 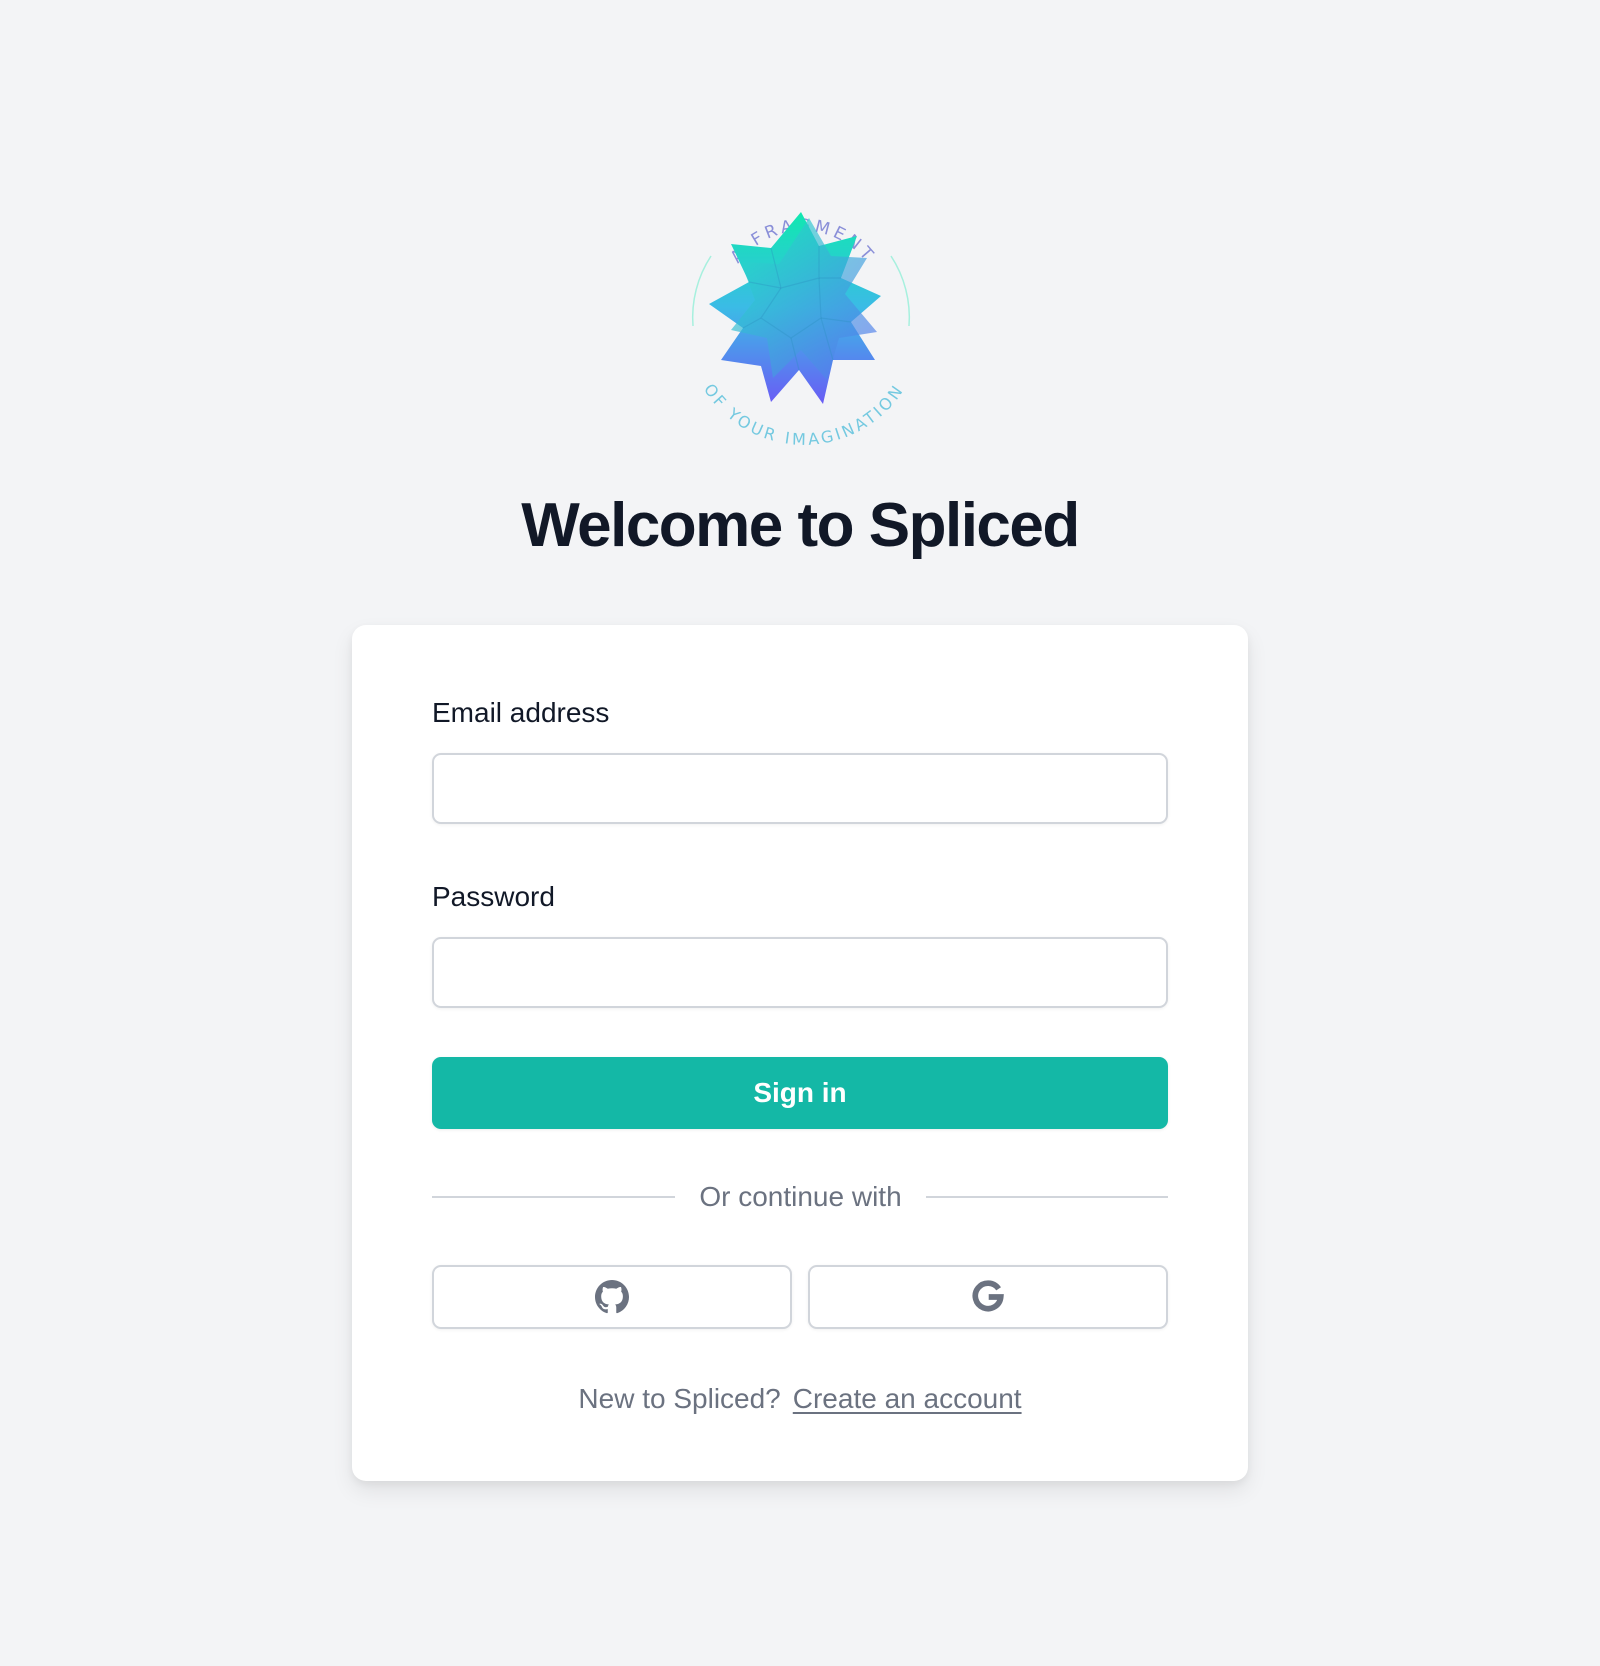 I want to click on github-icon, so click(x=612, y=1297).